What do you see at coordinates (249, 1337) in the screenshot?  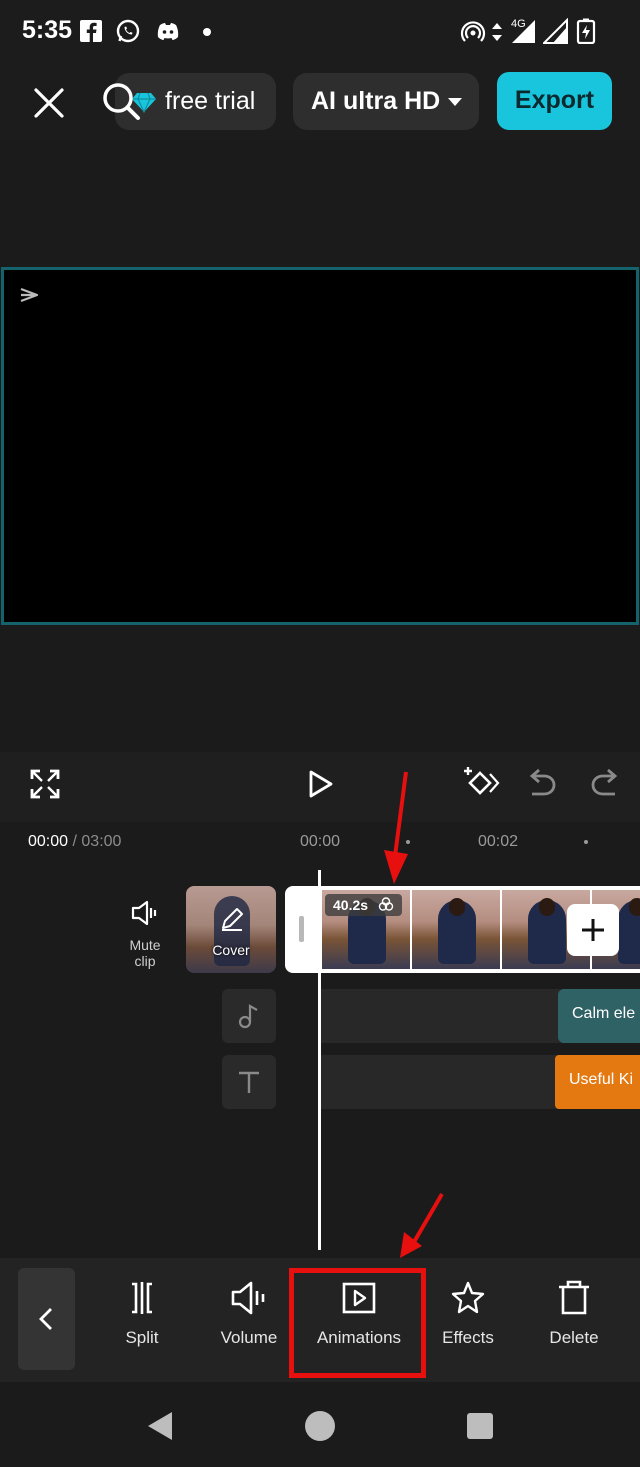 I see `volume-label: Volume` at bounding box center [249, 1337].